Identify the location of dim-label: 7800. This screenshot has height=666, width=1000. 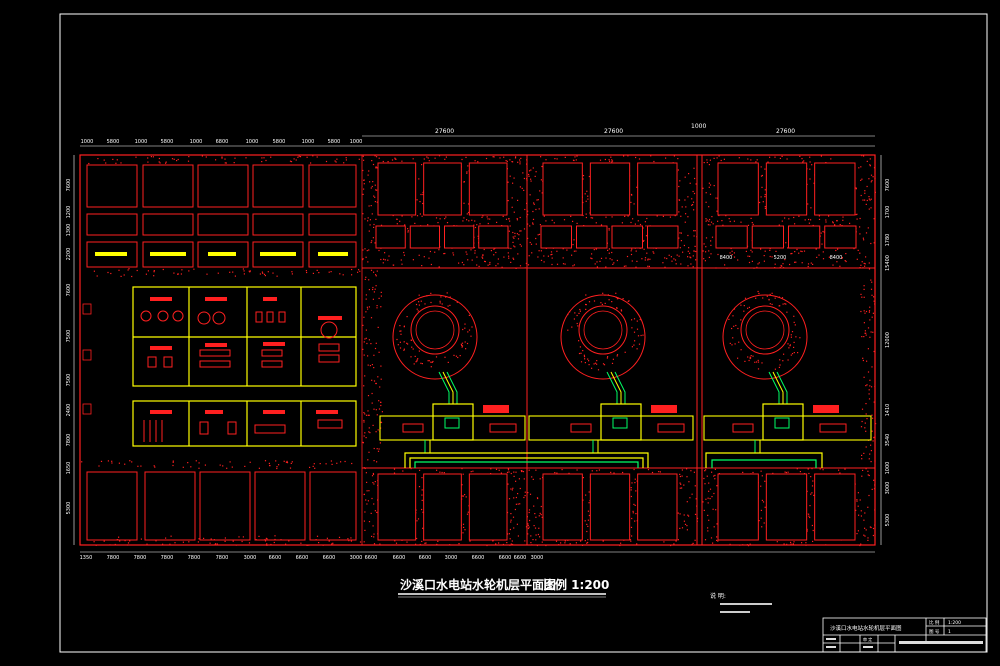
(69, 440).